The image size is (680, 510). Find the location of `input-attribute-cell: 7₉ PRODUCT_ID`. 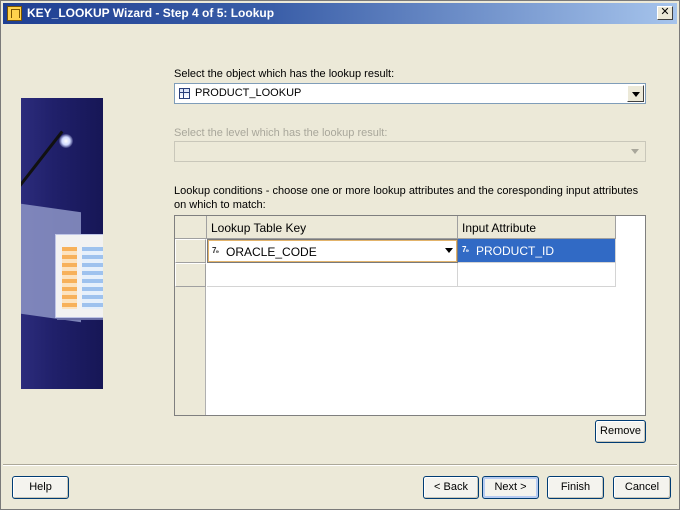

input-attribute-cell: 7₉ PRODUCT_ID is located at coordinates (537, 251).